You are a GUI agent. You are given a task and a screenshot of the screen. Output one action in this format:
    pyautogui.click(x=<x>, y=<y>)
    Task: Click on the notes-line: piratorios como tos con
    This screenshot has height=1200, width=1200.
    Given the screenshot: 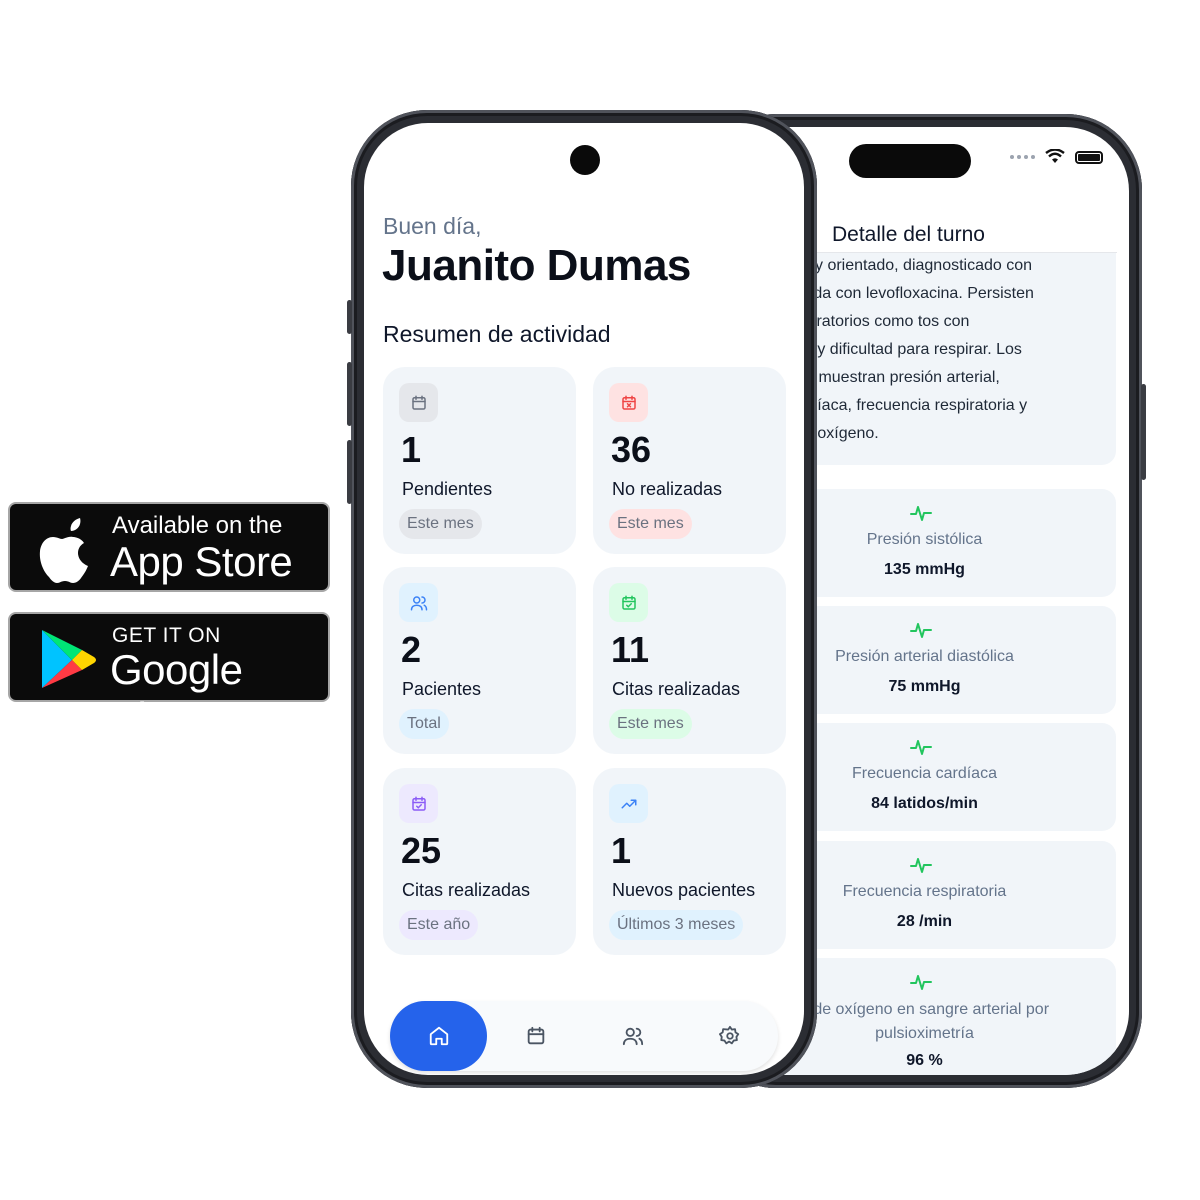 What is the action you would take?
    pyautogui.click(x=887, y=321)
    